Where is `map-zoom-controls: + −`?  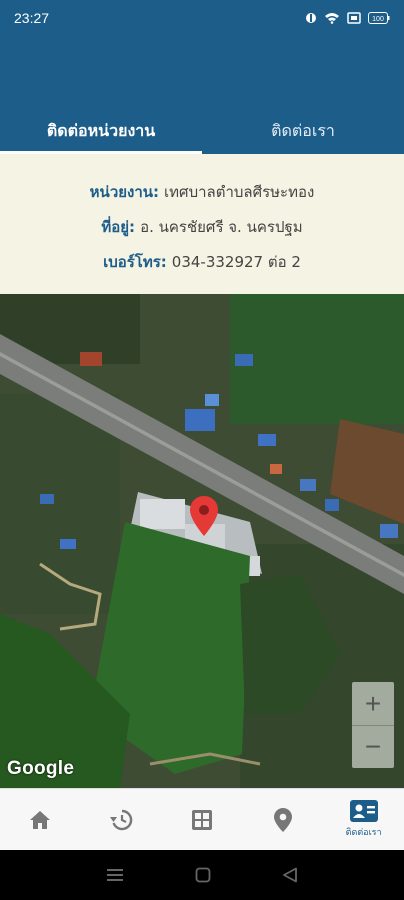 map-zoom-controls: + − is located at coordinates (373, 725).